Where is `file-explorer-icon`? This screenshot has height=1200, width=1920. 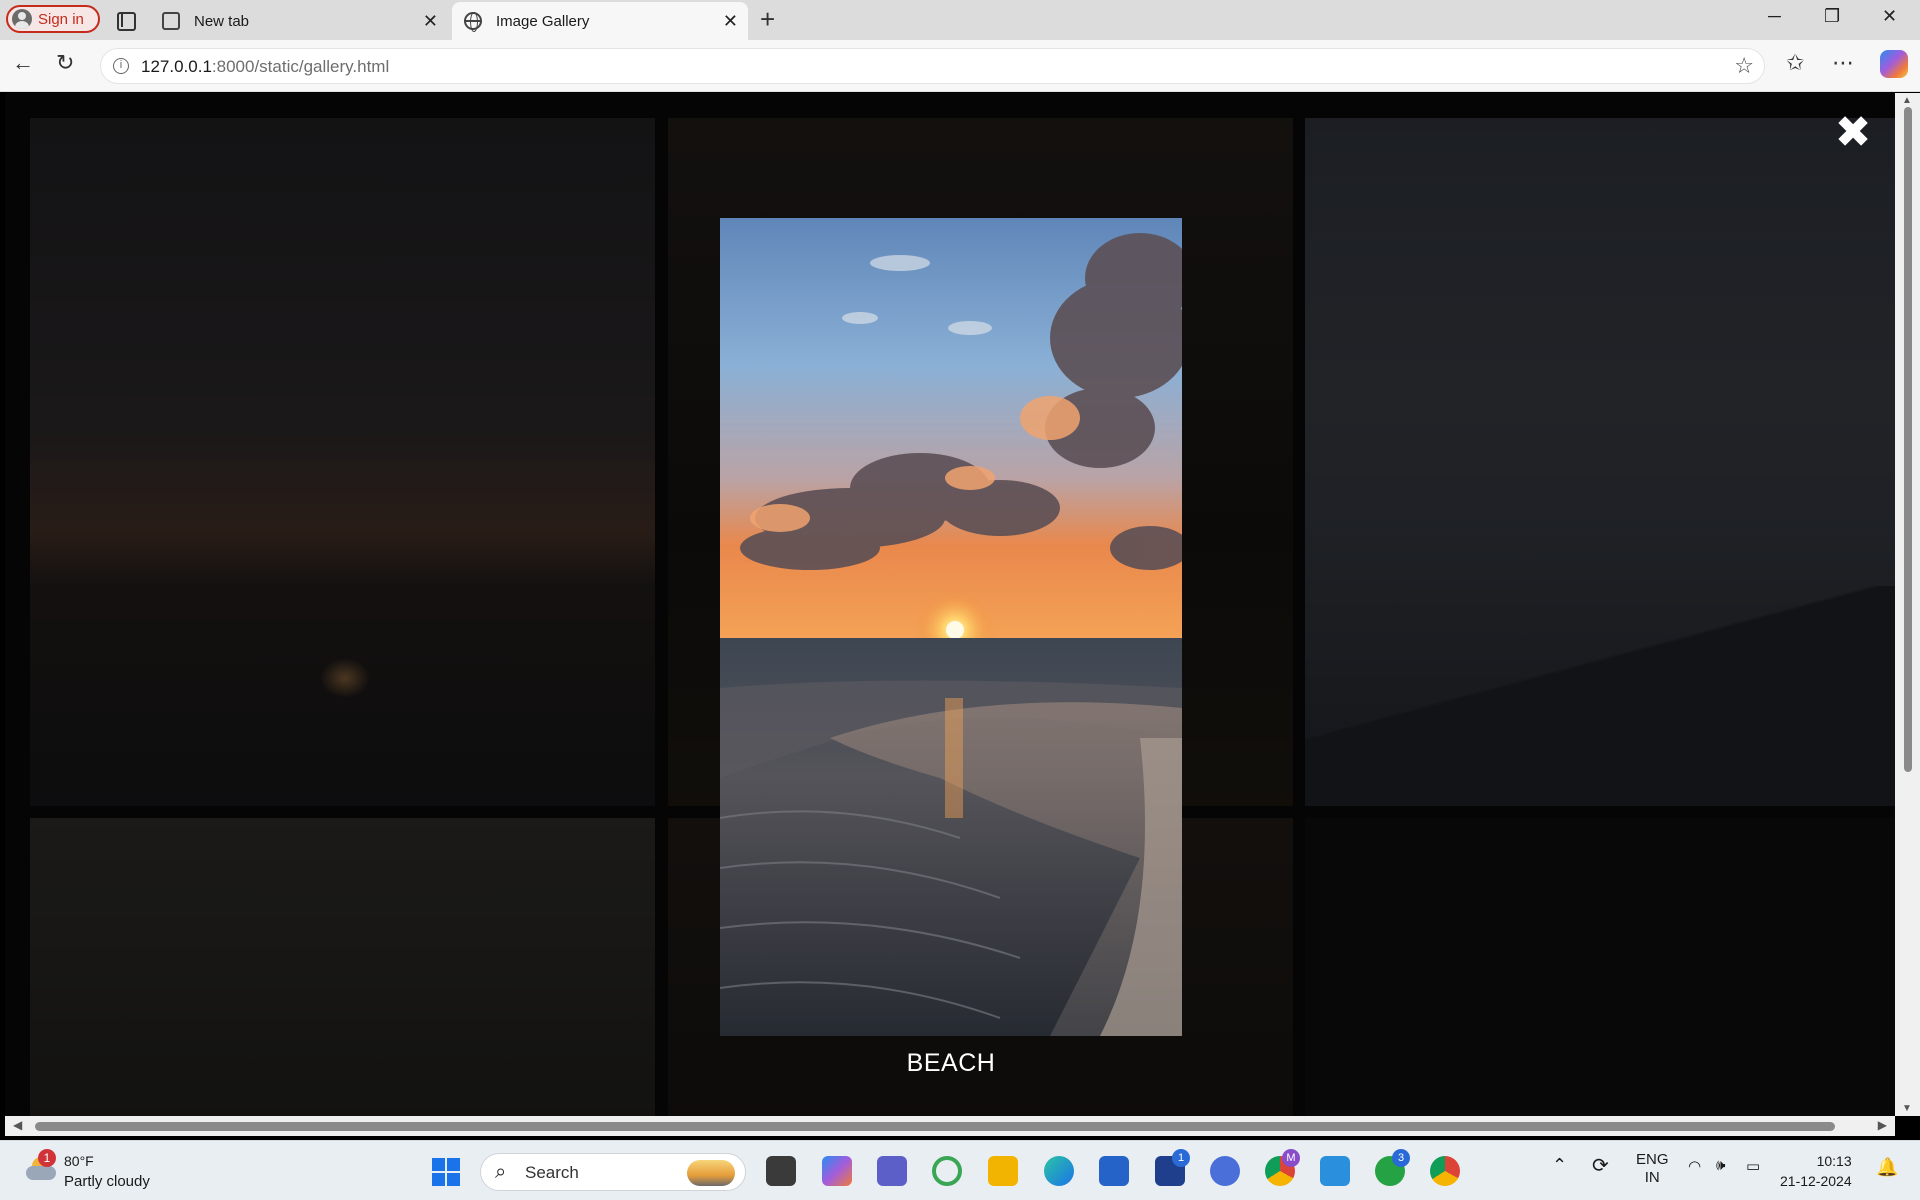
file-explorer-icon is located at coordinates (1003, 1171).